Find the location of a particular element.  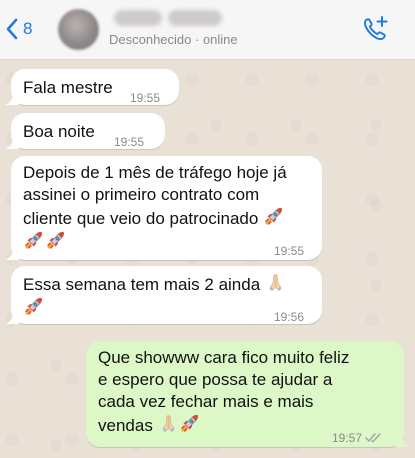

back-button: 8 is located at coordinates (18, 29).